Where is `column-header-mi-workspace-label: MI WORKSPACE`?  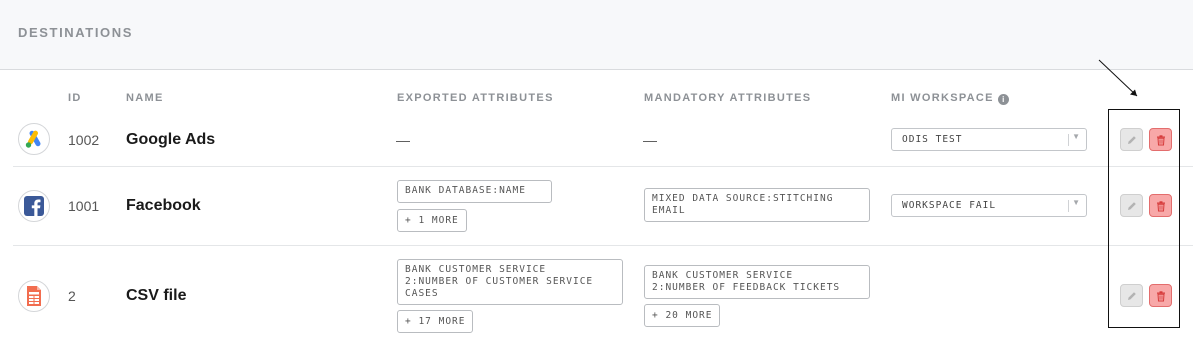
column-header-mi-workspace-label: MI WORKSPACE is located at coordinates (942, 98).